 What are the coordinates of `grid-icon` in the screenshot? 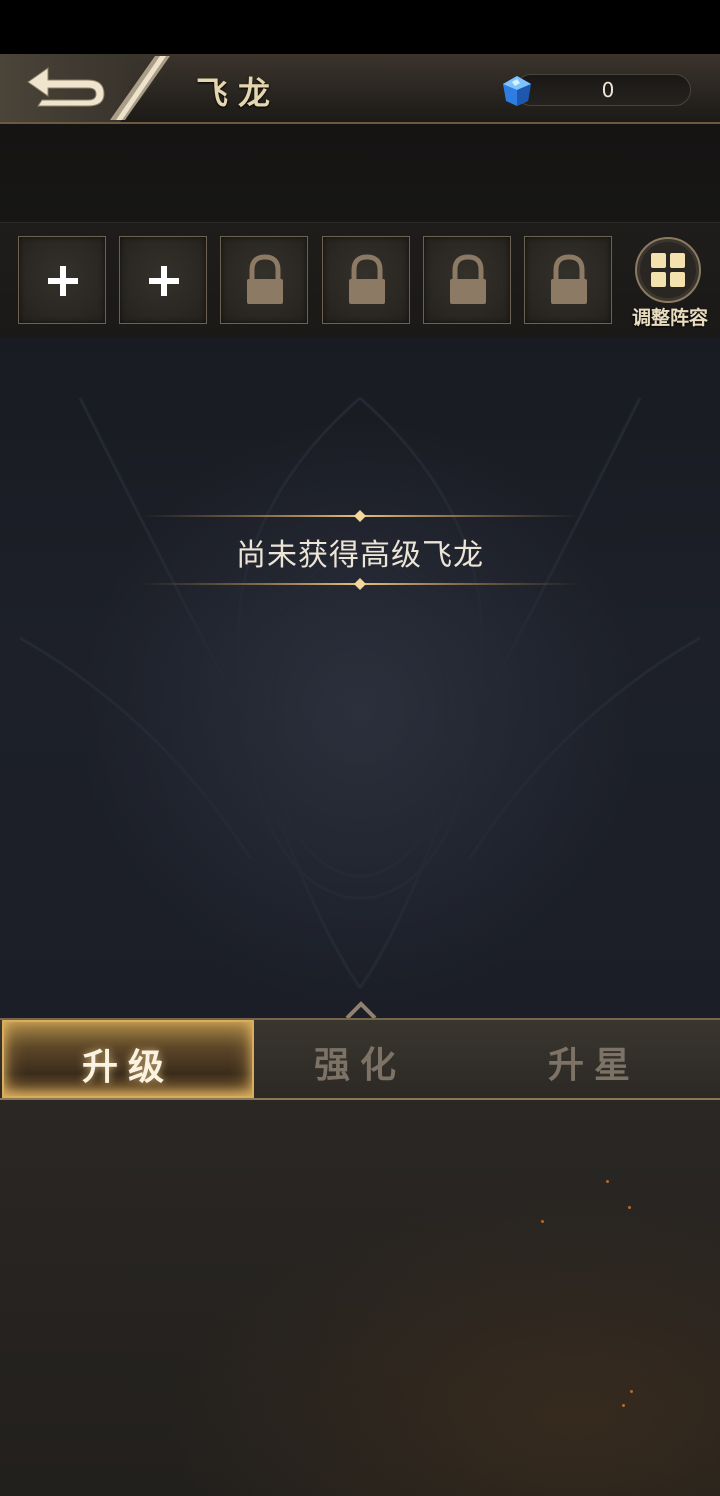 It's located at (668, 270).